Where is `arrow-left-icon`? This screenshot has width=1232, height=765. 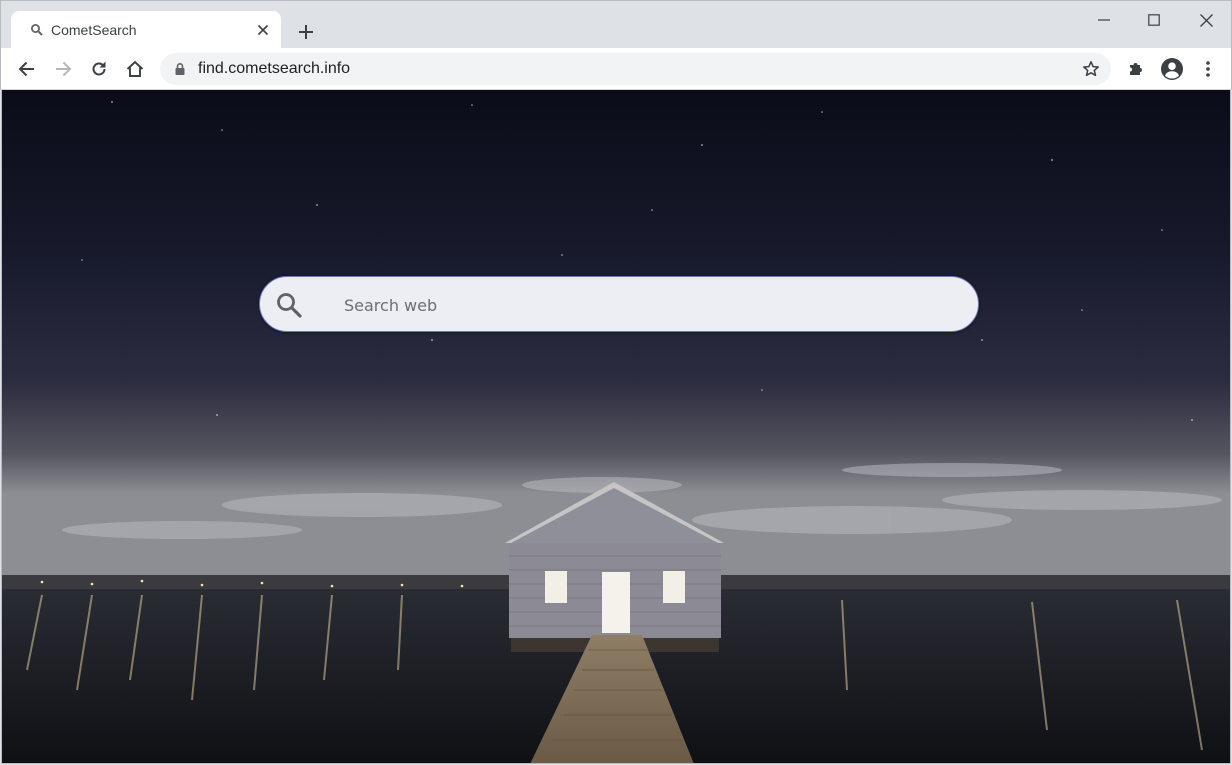
arrow-left-icon is located at coordinates (26, 69).